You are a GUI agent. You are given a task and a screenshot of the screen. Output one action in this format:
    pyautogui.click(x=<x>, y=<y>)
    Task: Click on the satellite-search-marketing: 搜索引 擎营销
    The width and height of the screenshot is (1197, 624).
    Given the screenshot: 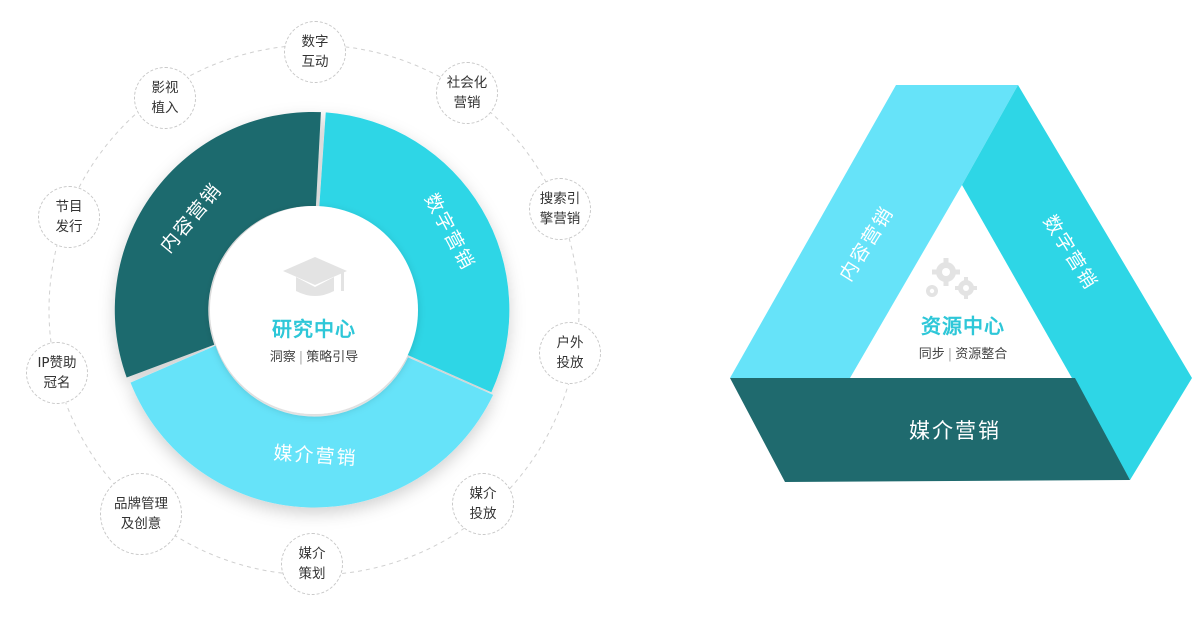 What is the action you would take?
    pyautogui.click(x=560, y=209)
    